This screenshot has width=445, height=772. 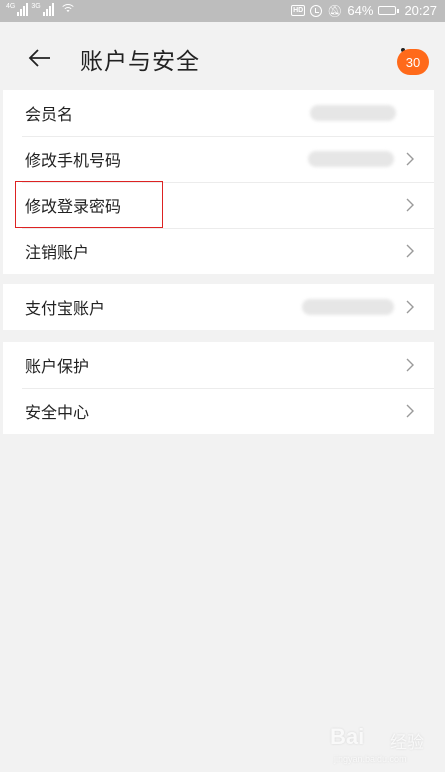 I want to click on cell-signal-2-icon: 3G, so click(x=42, y=9).